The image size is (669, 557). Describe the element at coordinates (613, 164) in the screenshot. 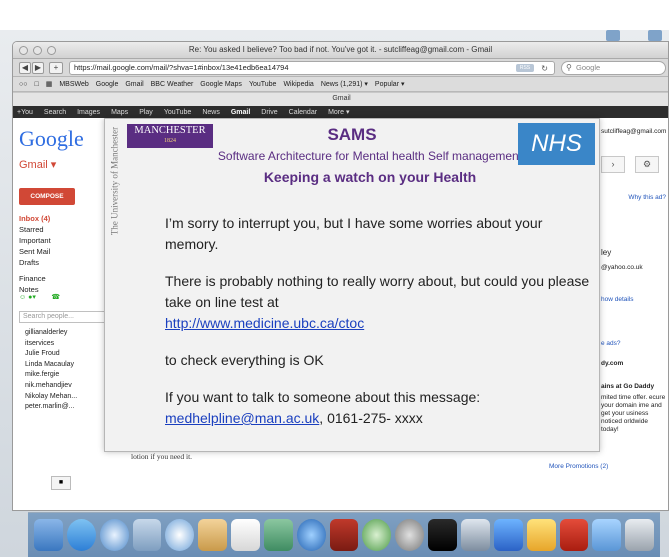

I see `next-chevron-icon: ›` at that location.